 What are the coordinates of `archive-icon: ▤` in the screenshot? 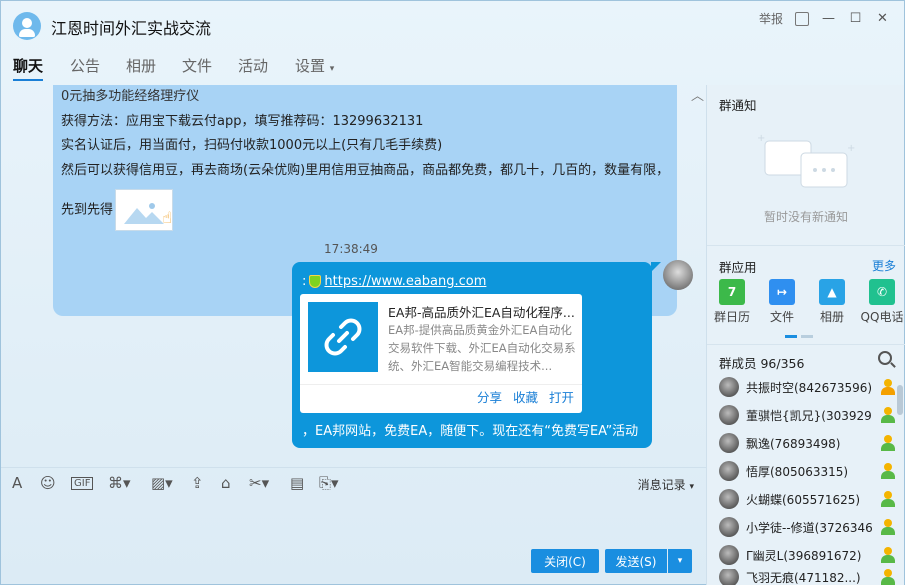 It's located at (297, 483).